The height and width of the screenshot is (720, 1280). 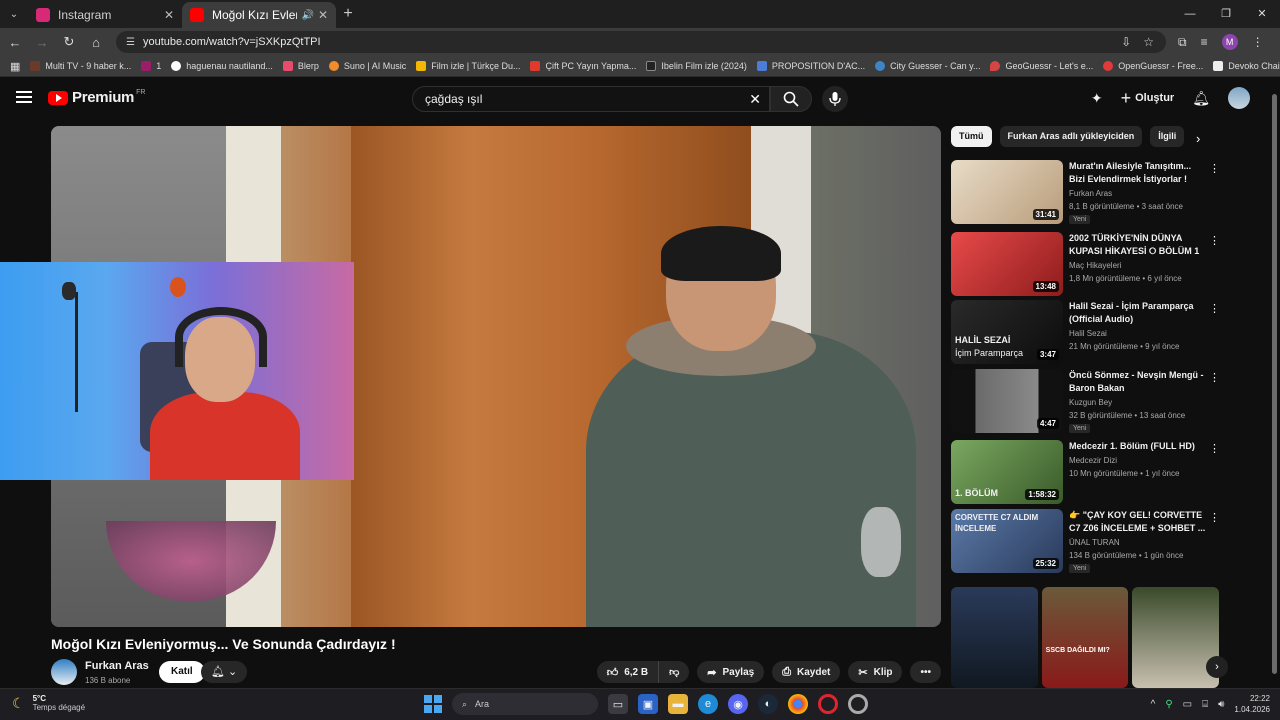 I want to click on clip-button: ✂ Klip, so click(x=875, y=672).